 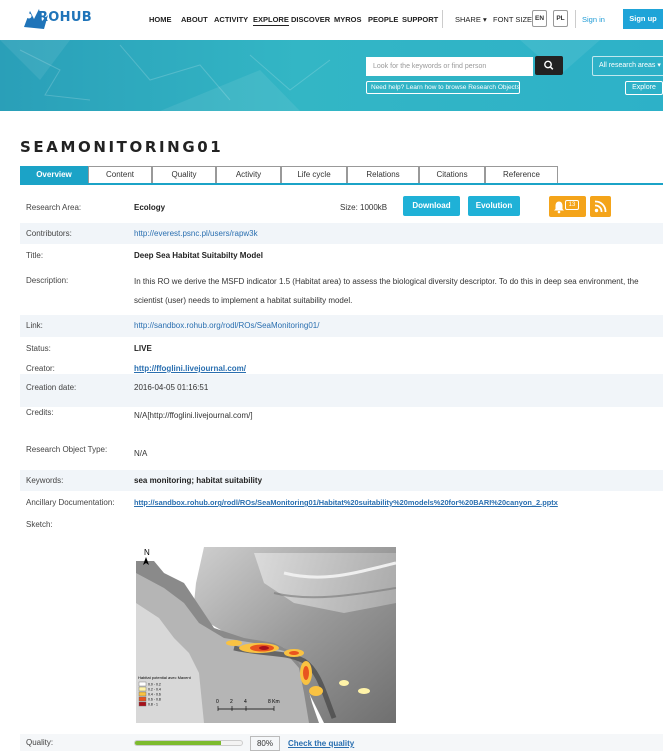 I want to click on scale-label-2: 2, so click(x=231, y=702).